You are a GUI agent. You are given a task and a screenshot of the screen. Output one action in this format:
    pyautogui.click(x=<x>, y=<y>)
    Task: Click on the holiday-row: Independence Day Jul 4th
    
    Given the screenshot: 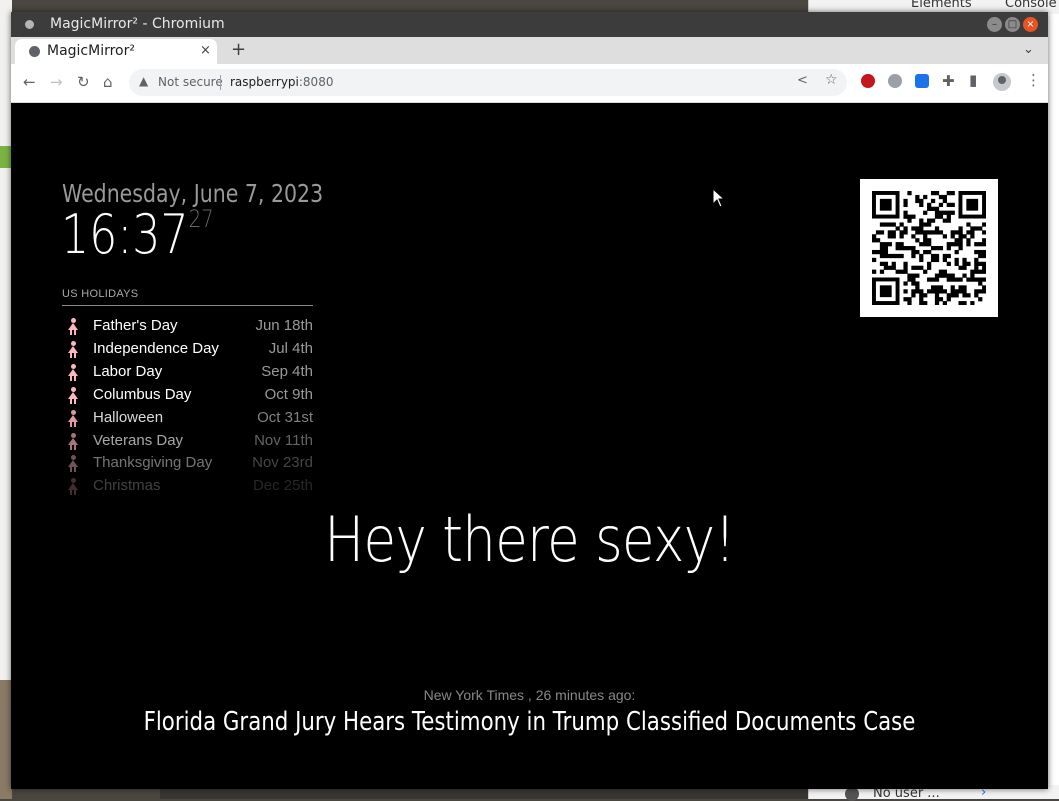 What is the action you would take?
    pyautogui.click(x=187, y=348)
    